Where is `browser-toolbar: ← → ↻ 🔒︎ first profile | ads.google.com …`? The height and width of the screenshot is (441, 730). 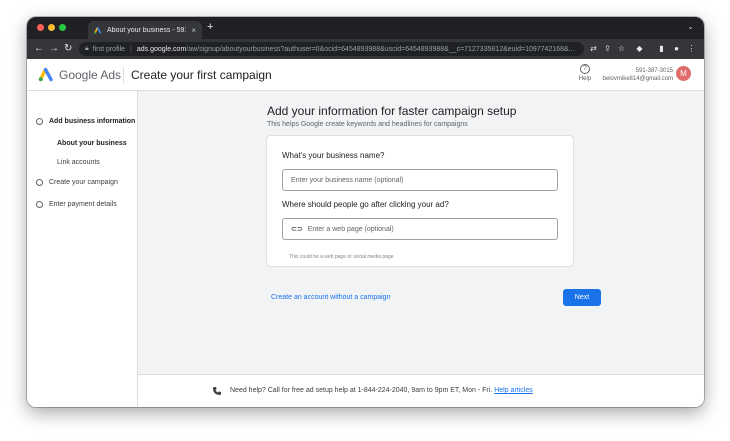 browser-toolbar: ← → ↻ 🔒︎ first profile | ads.google.com … is located at coordinates (365, 49).